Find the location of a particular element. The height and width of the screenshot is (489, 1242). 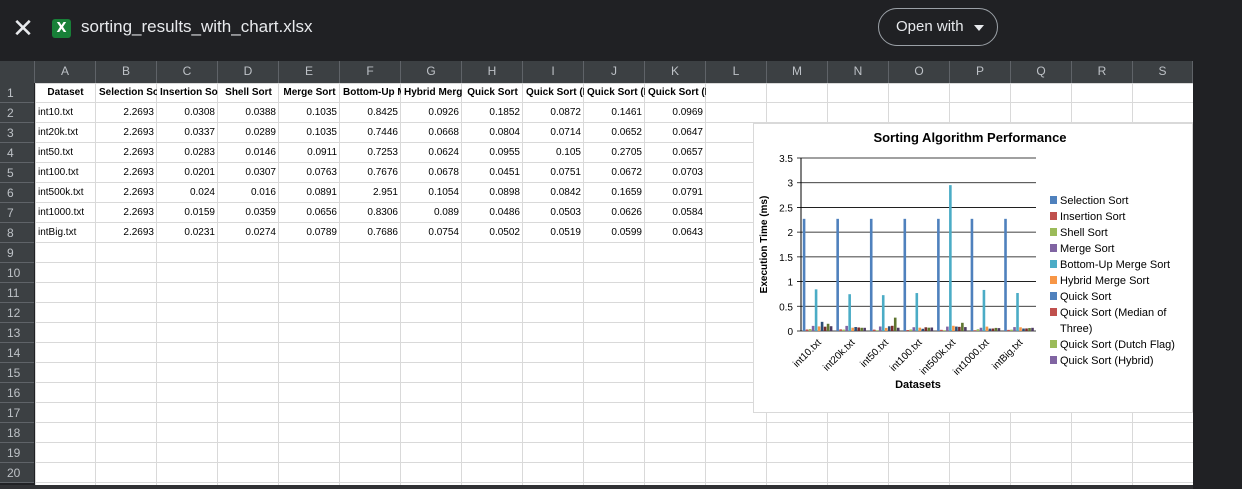

row-header-13: 13 is located at coordinates (17, 333).